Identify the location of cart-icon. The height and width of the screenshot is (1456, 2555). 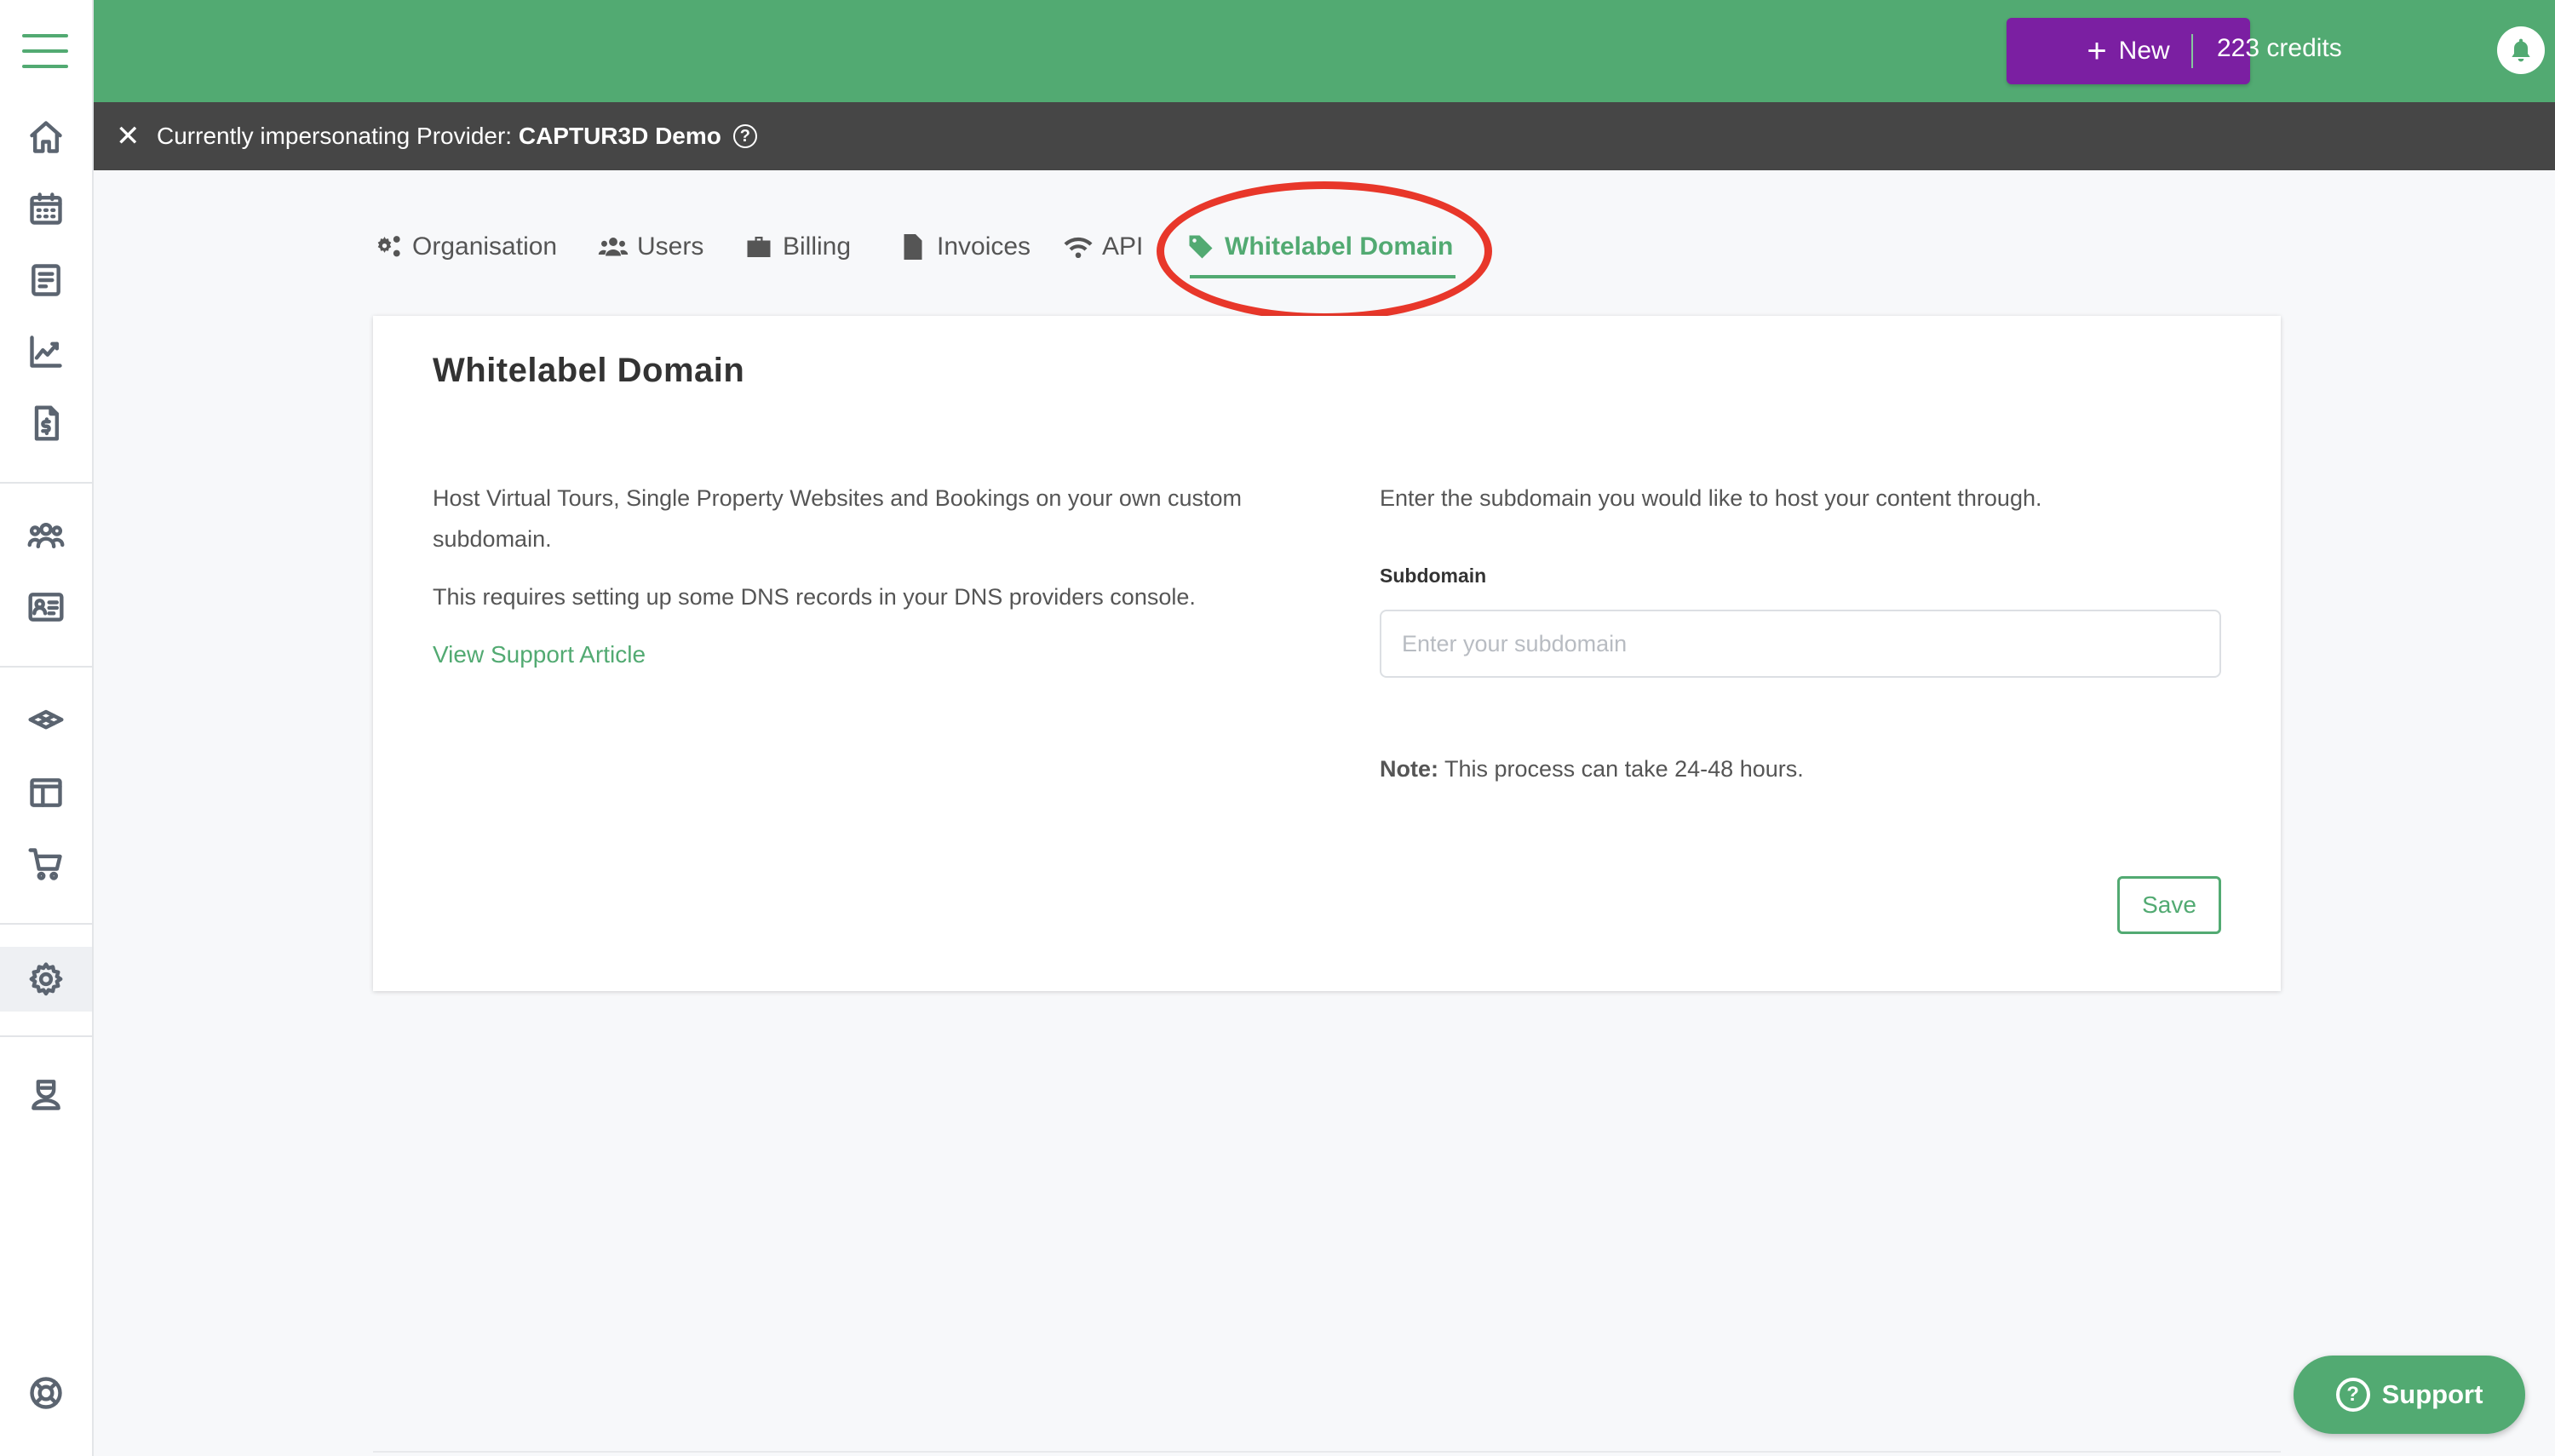
(46, 864).